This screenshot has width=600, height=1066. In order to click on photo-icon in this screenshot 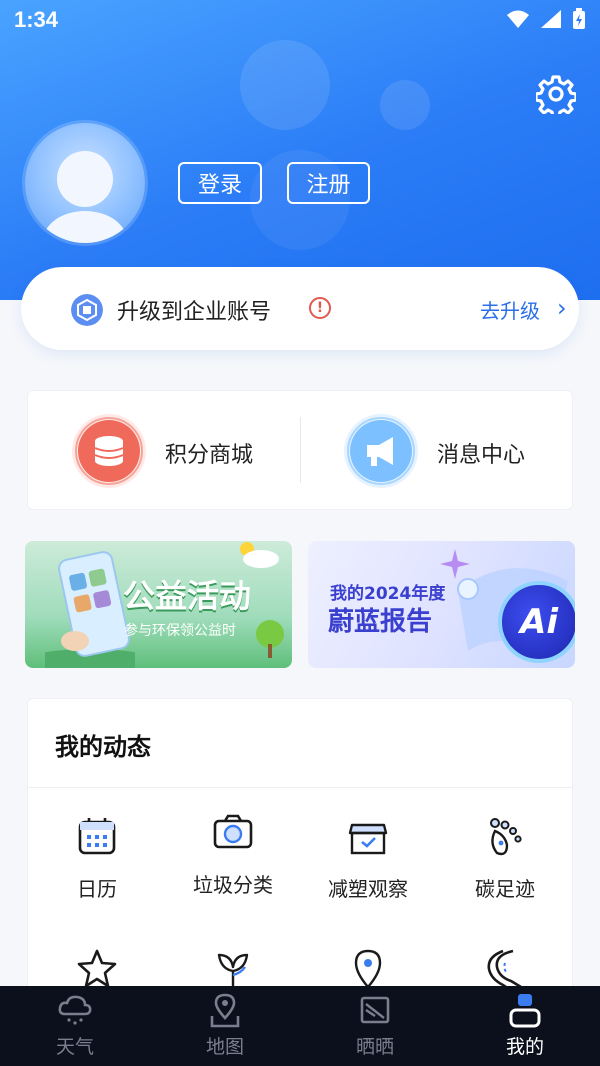, I will do `click(375, 1010)`.